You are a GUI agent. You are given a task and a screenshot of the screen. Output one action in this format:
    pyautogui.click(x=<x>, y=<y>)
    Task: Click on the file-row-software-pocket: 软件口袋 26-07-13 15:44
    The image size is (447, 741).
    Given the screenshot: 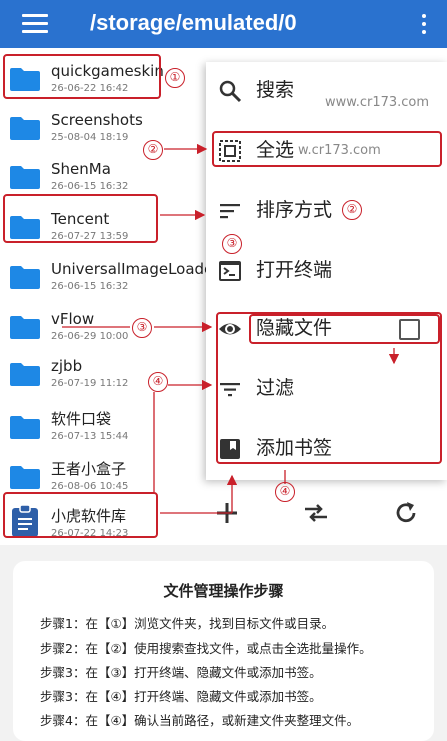 What is the action you would take?
    pyautogui.click(x=105, y=427)
    